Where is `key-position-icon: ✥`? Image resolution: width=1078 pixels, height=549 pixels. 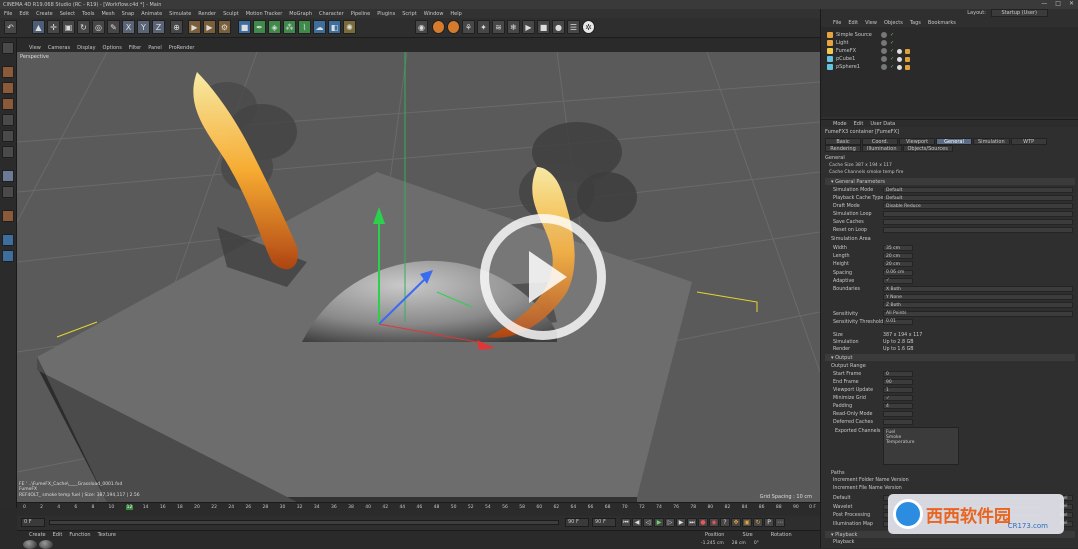
key-position-icon: ✥ is located at coordinates (736, 522).